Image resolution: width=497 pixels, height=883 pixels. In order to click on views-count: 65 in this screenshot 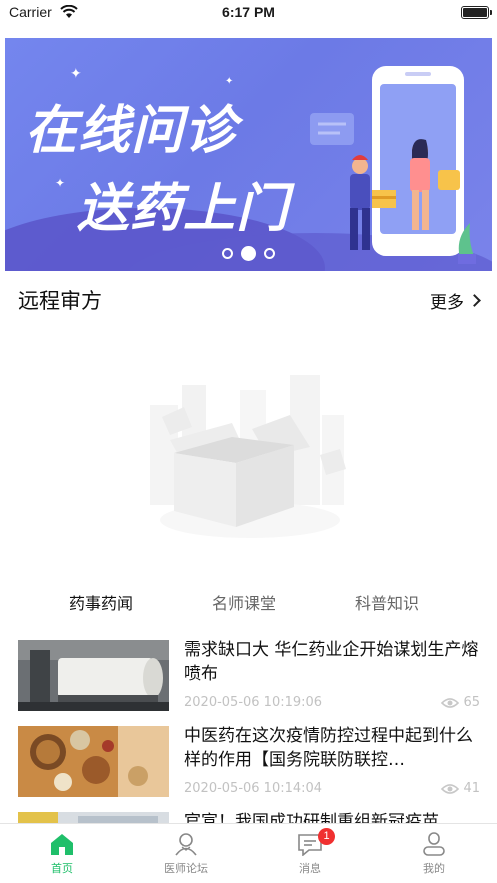, I will do `click(471, 702)`.